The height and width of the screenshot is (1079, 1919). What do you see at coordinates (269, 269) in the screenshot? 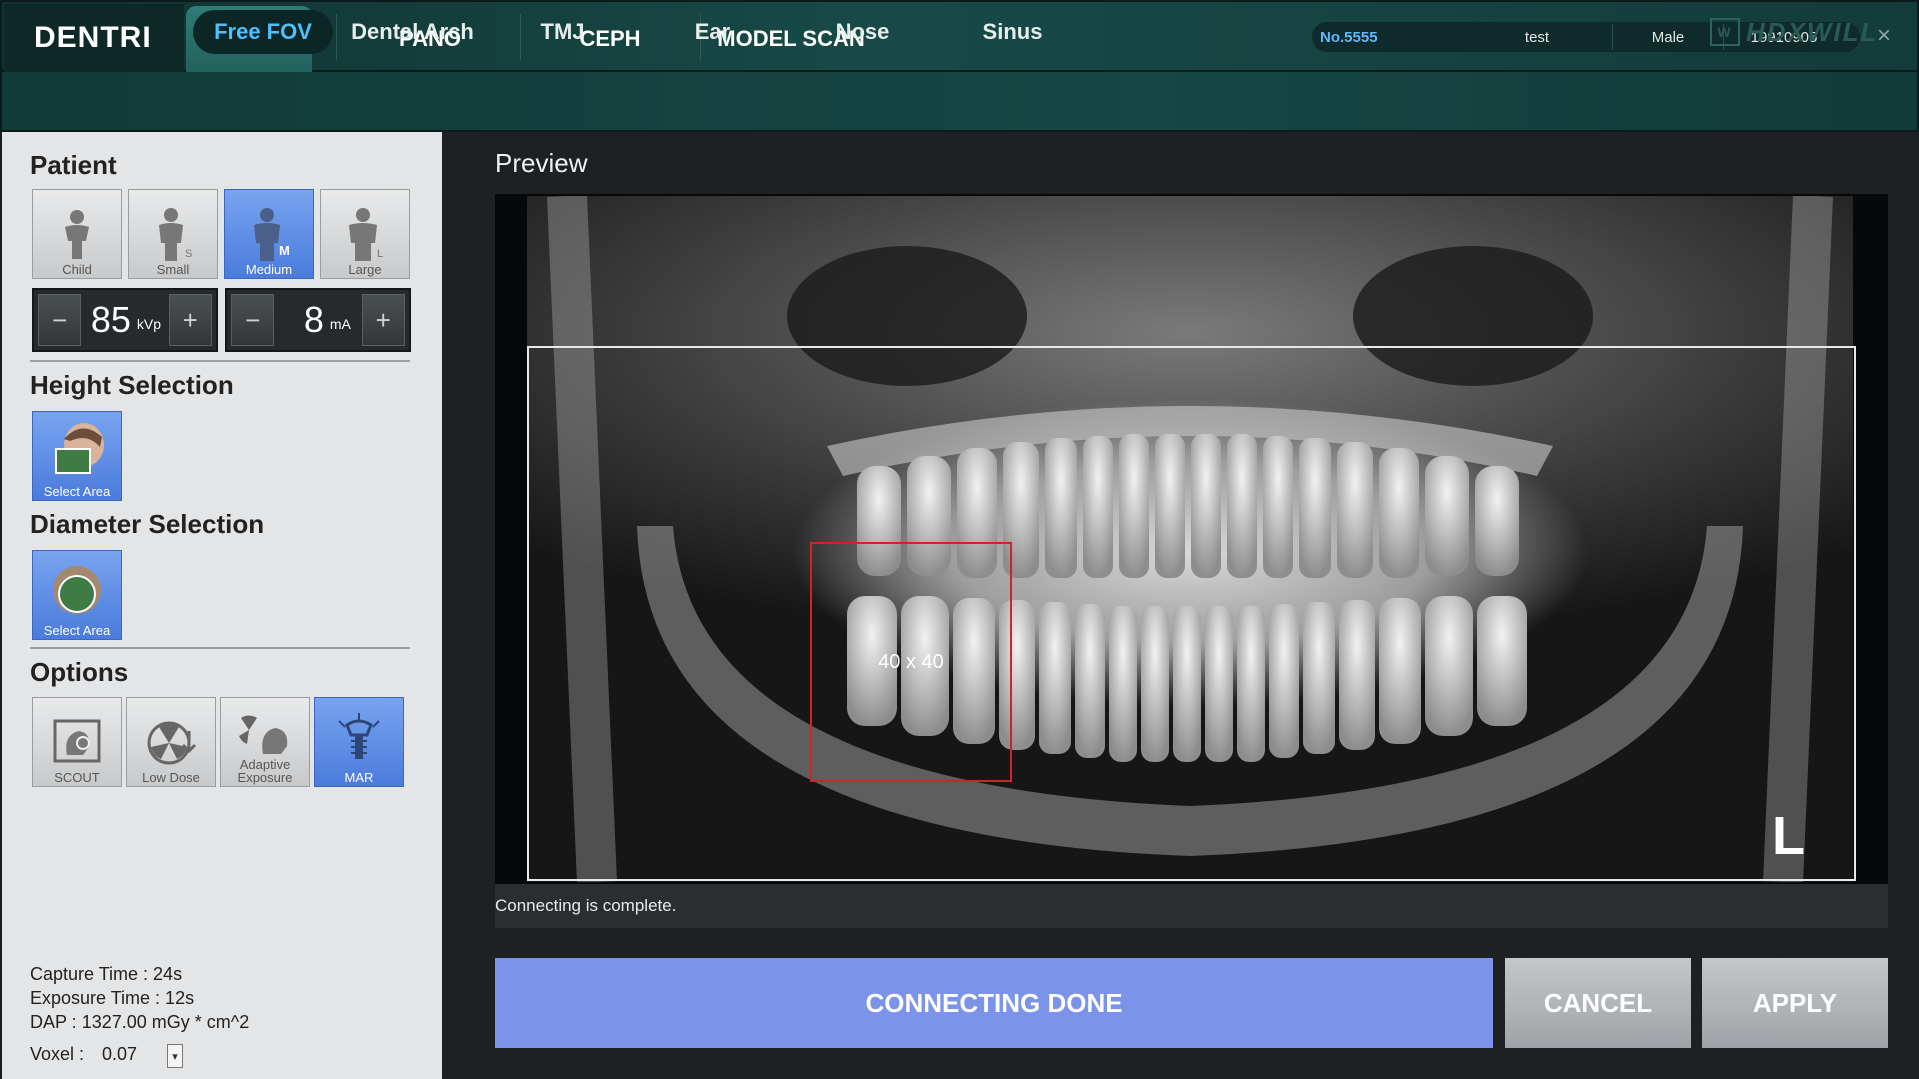
I see `patient-size-label: Medium` at bounding box center [269, 269].